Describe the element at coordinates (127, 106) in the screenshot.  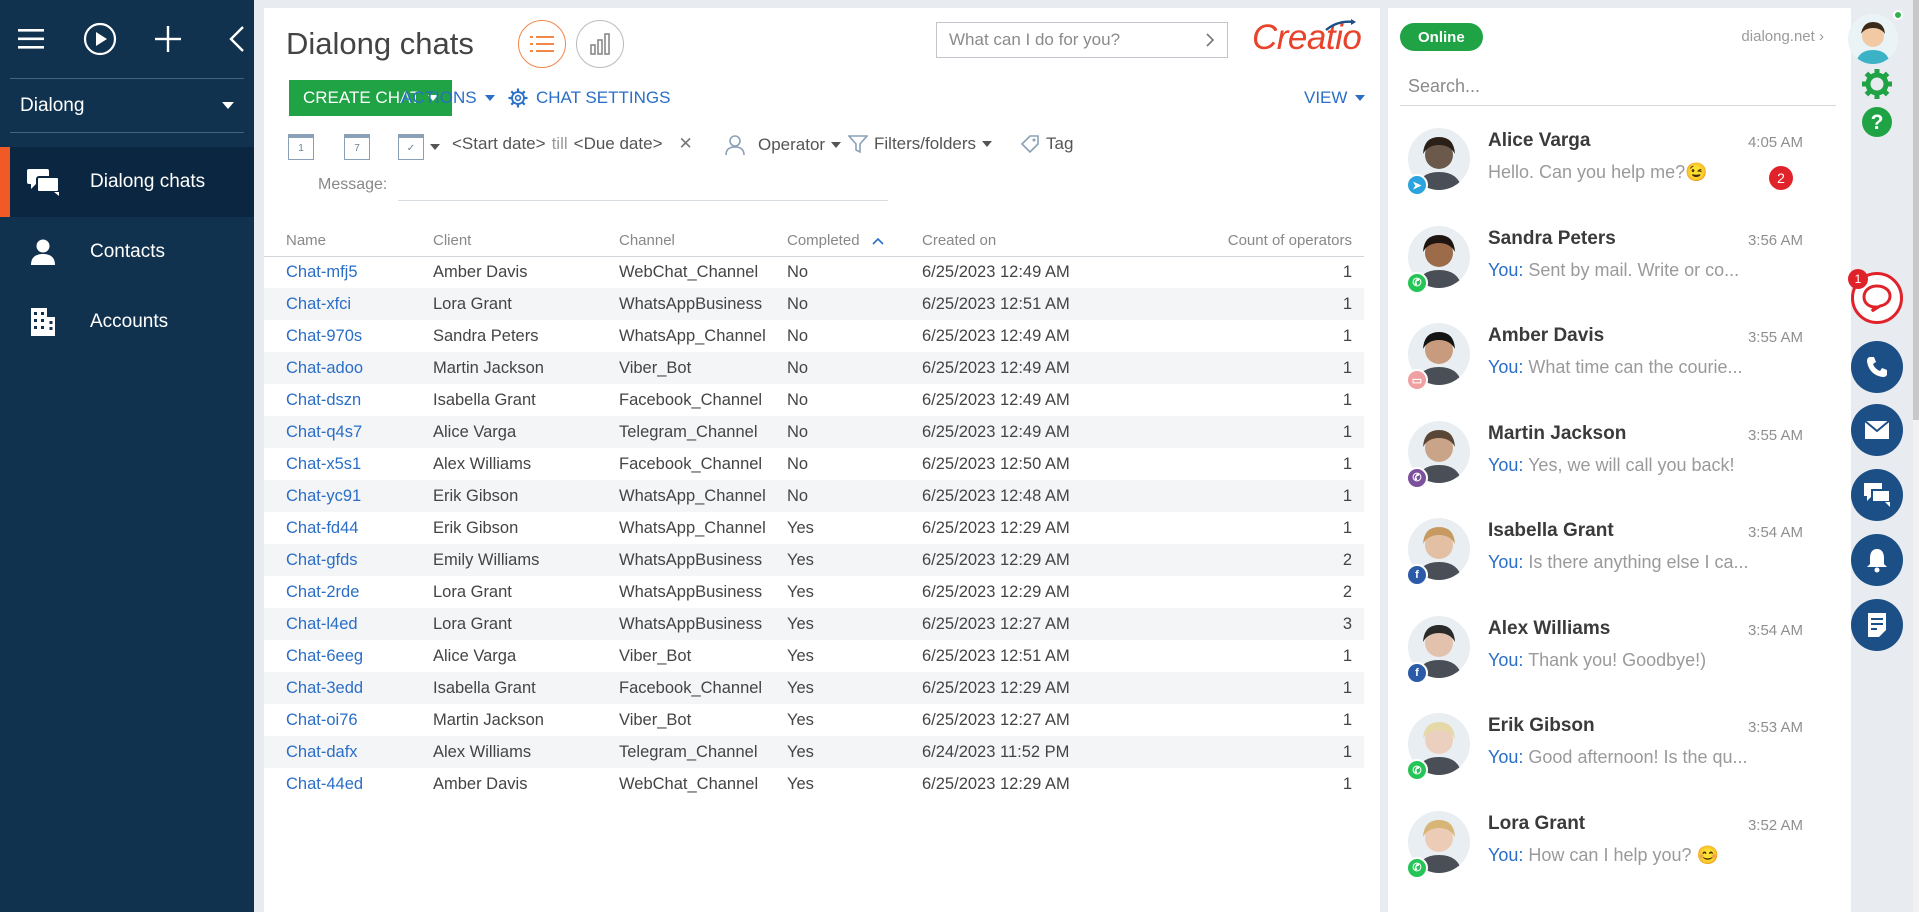
I see `workspace-select: Dialong` at that location.